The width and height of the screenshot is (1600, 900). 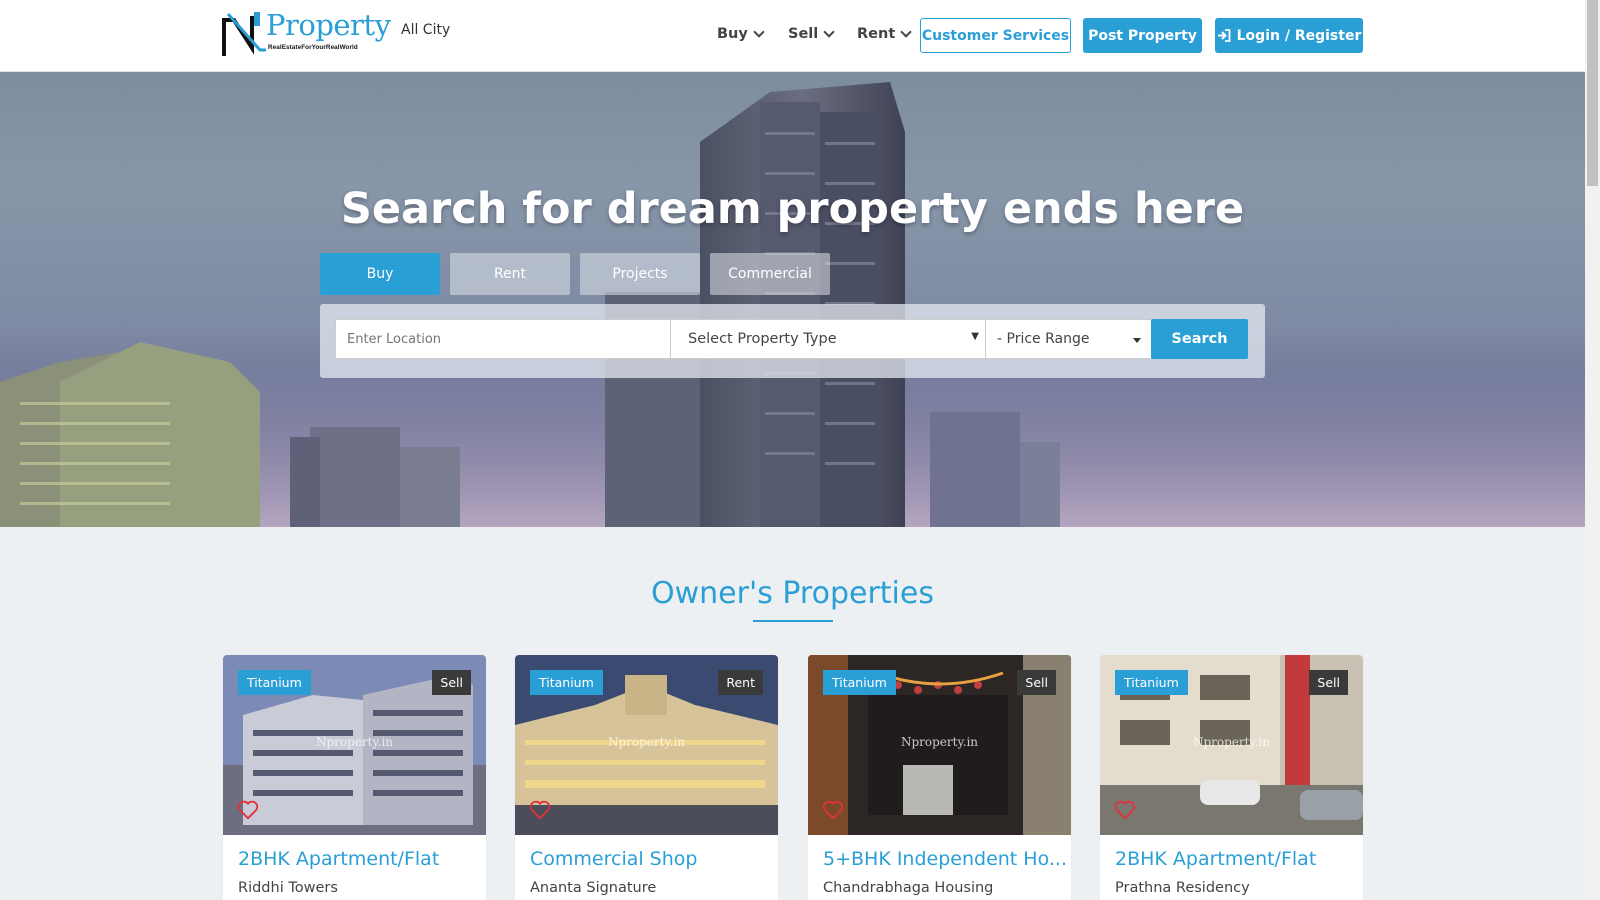 I want to click on logo-mark-icon, so click(x=244, y=34).